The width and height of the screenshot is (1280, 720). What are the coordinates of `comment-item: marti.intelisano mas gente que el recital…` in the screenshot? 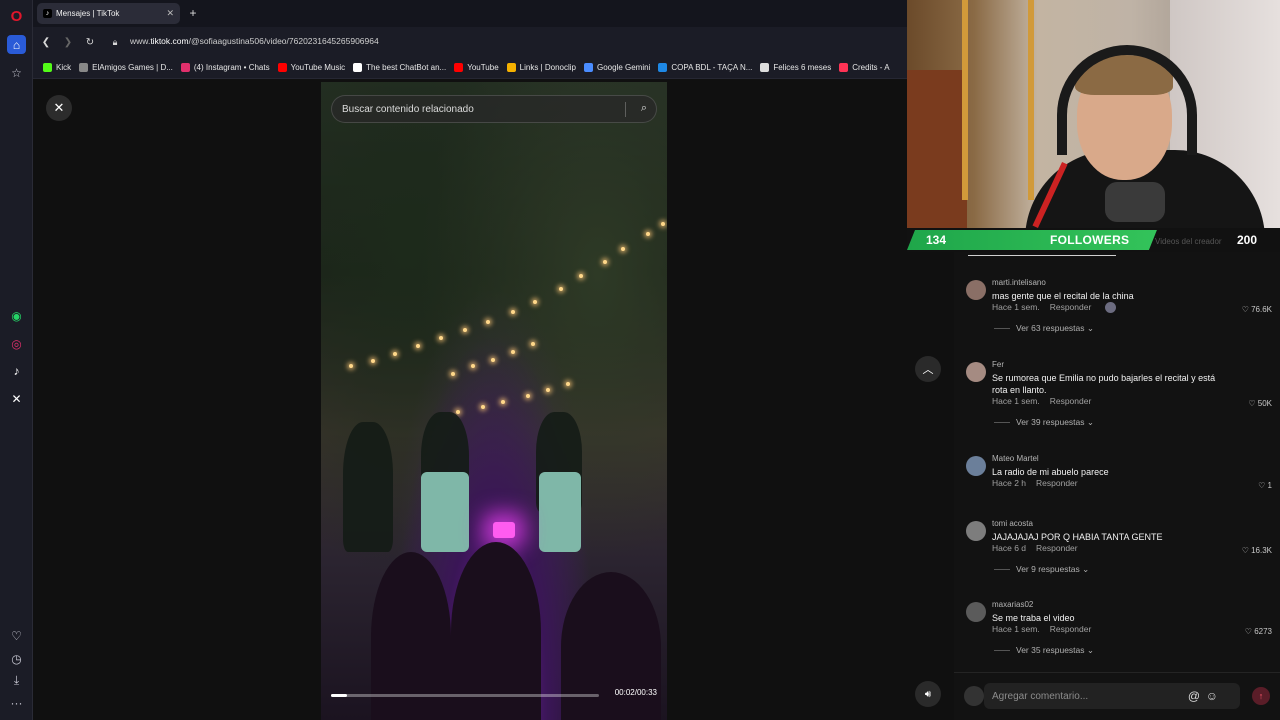 It's located at (1121, 319).